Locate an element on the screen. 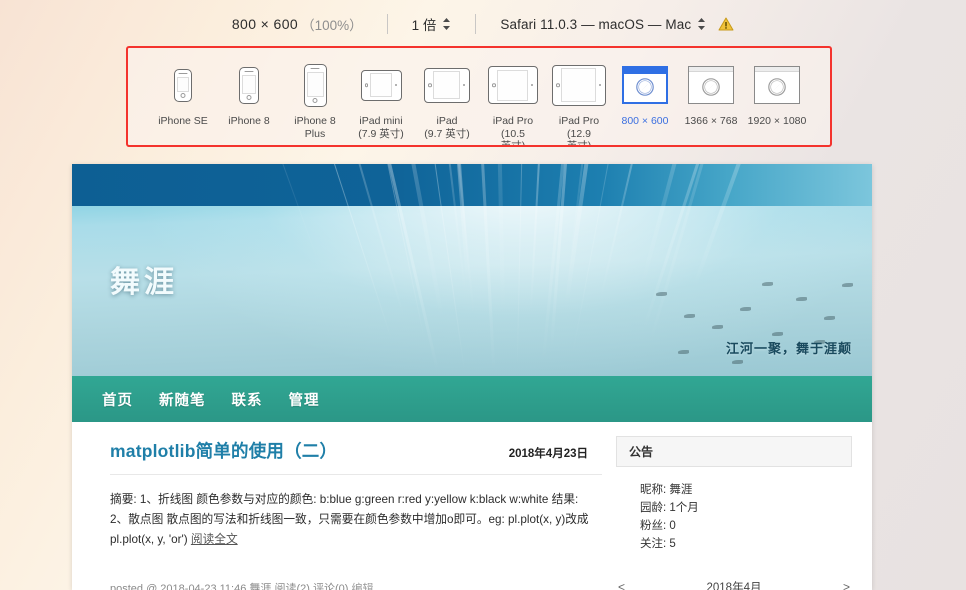  dimensions-value: 800 × 600 is located at coordinates (265, 24).